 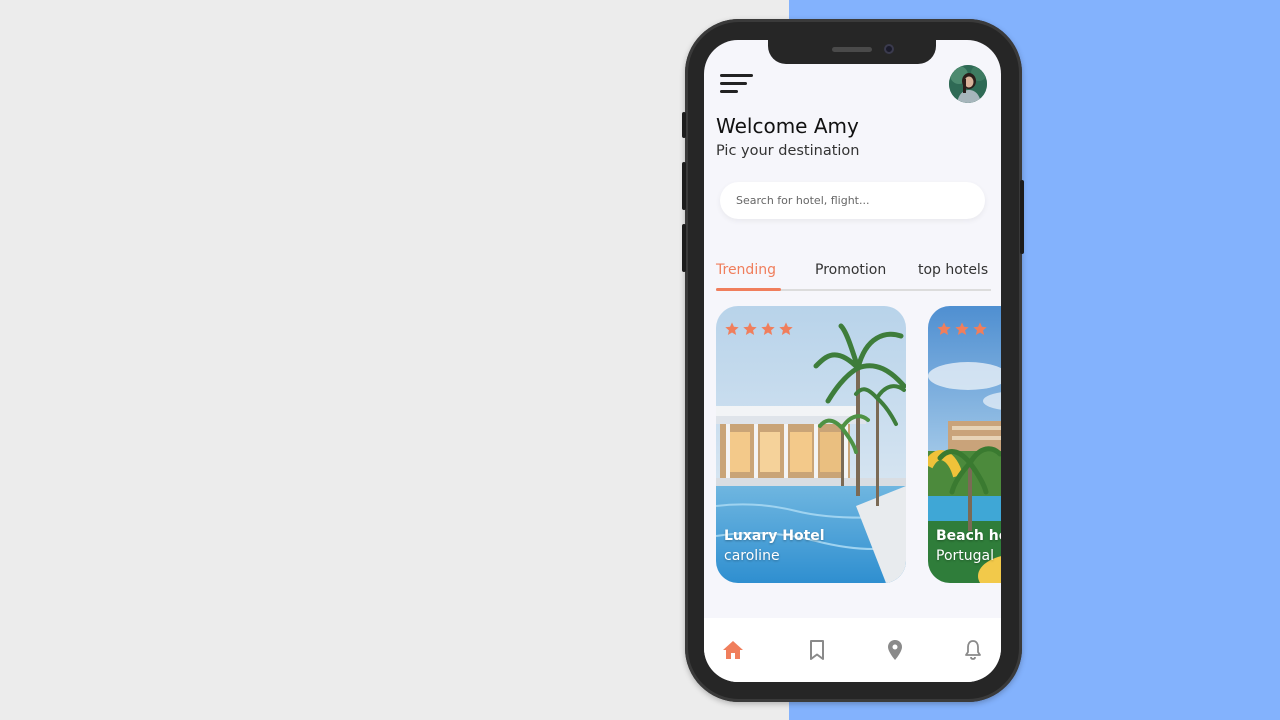 What do you see at coordinates (684, 125) in the screenshot?
I see `phone-mute-switch` at bounding box center [684, 125].